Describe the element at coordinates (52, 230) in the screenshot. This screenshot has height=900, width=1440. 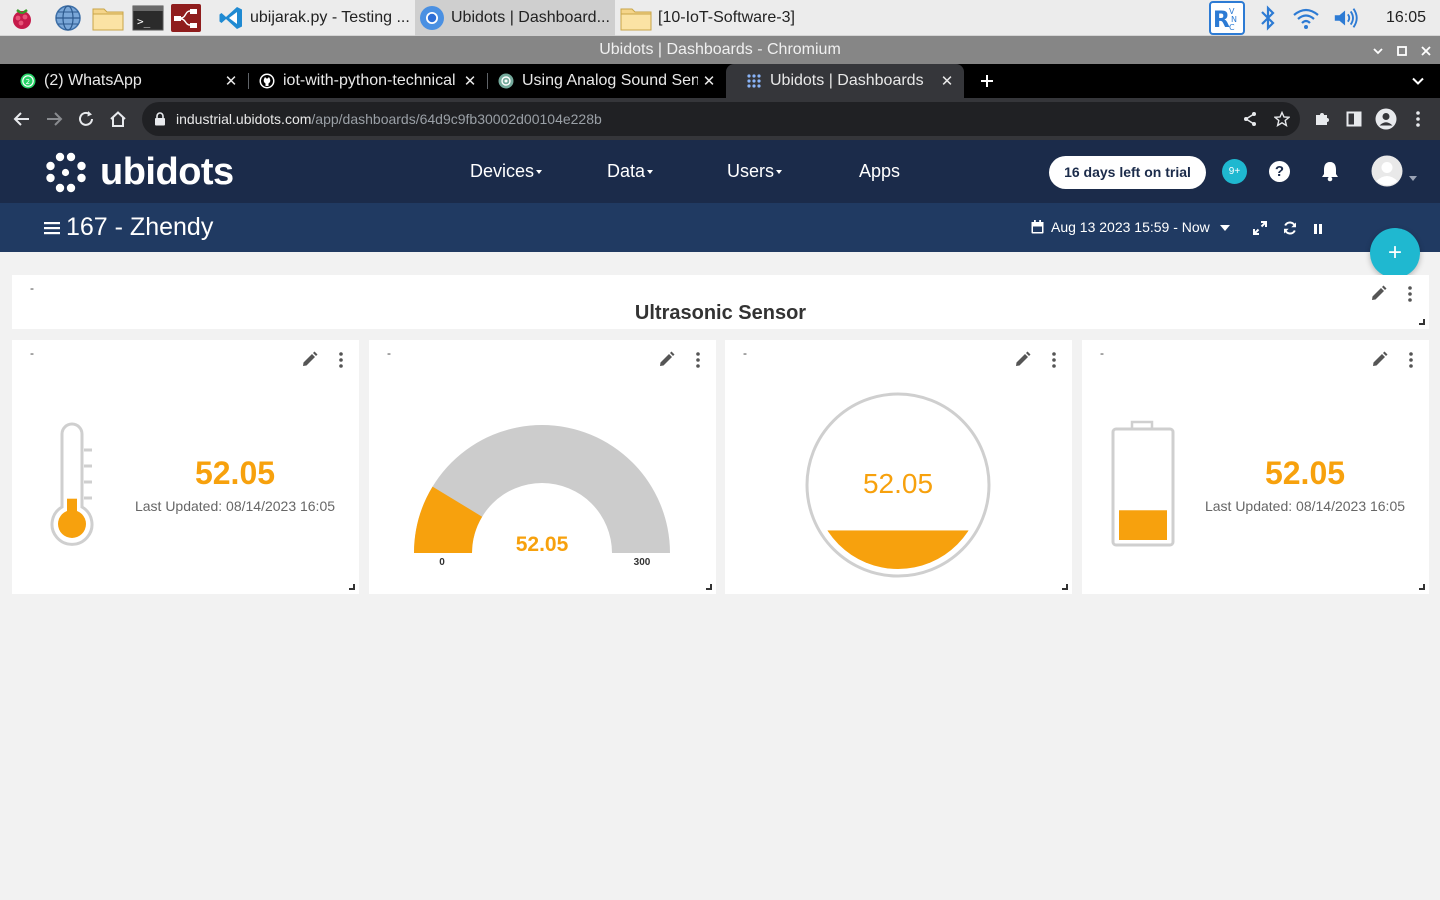
I see `dashboards-menu-icon` at that location.